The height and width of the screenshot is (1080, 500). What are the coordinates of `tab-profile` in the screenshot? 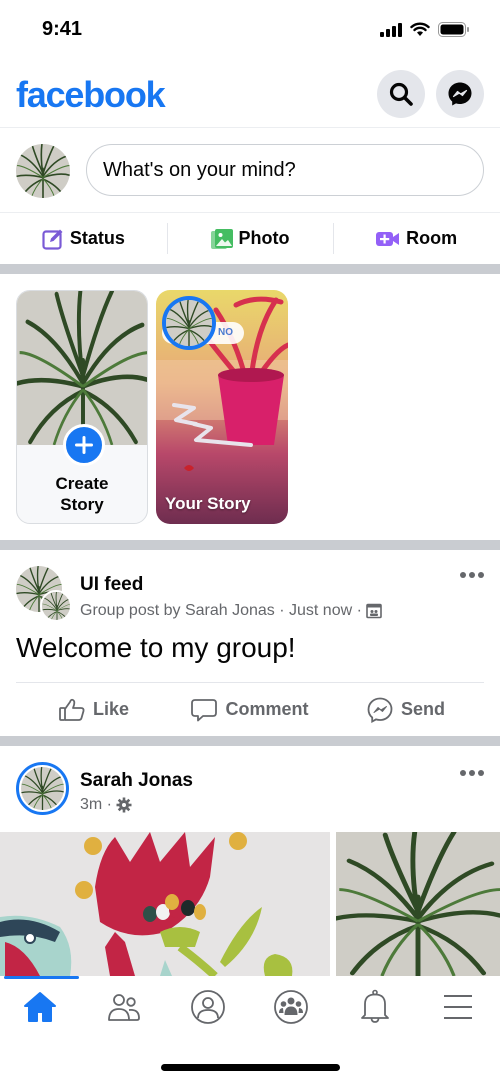 It's located at (208, 1007).